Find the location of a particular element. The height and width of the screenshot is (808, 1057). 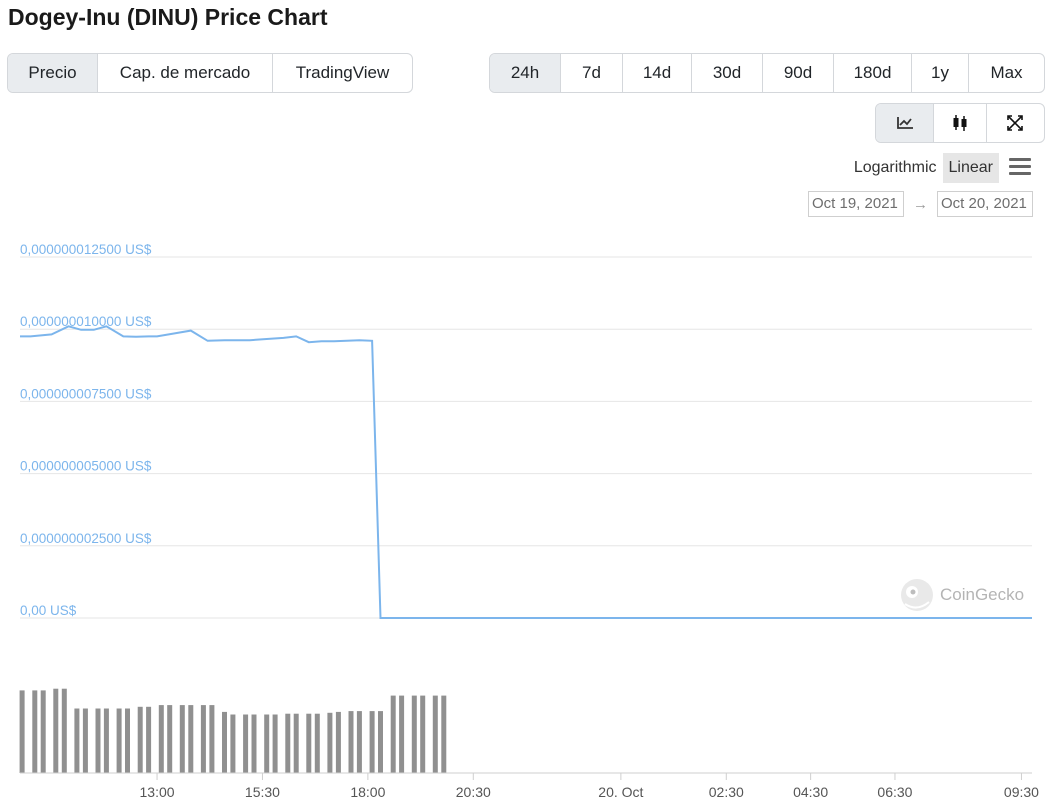

x-tick-label: 04:30 is located at coordinates (810, 792).